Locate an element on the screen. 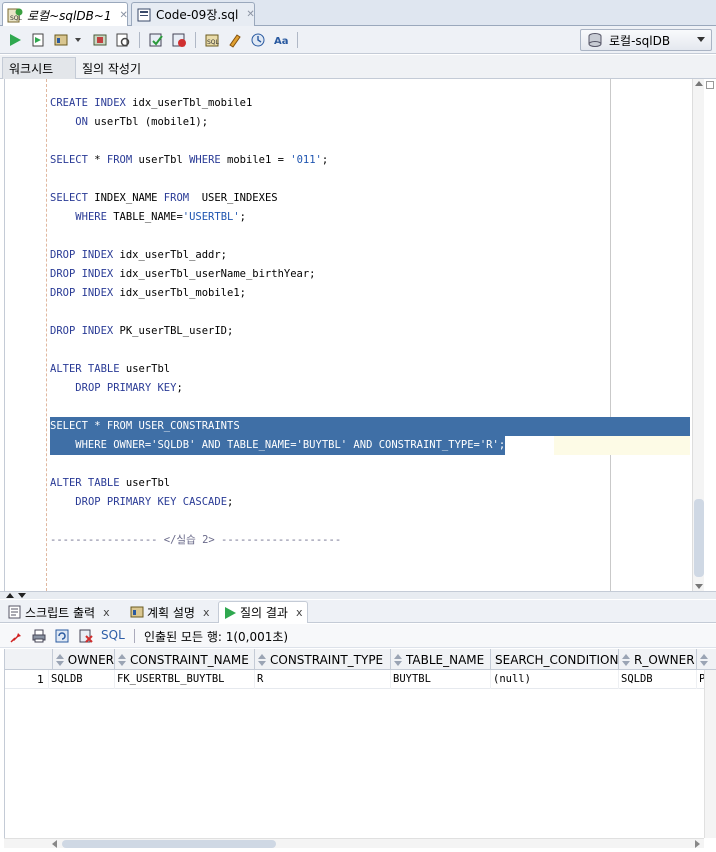 This screenshot has width=716, height=852. tab-query-result: 질의 결과 x is located at coordinates (263, 612).